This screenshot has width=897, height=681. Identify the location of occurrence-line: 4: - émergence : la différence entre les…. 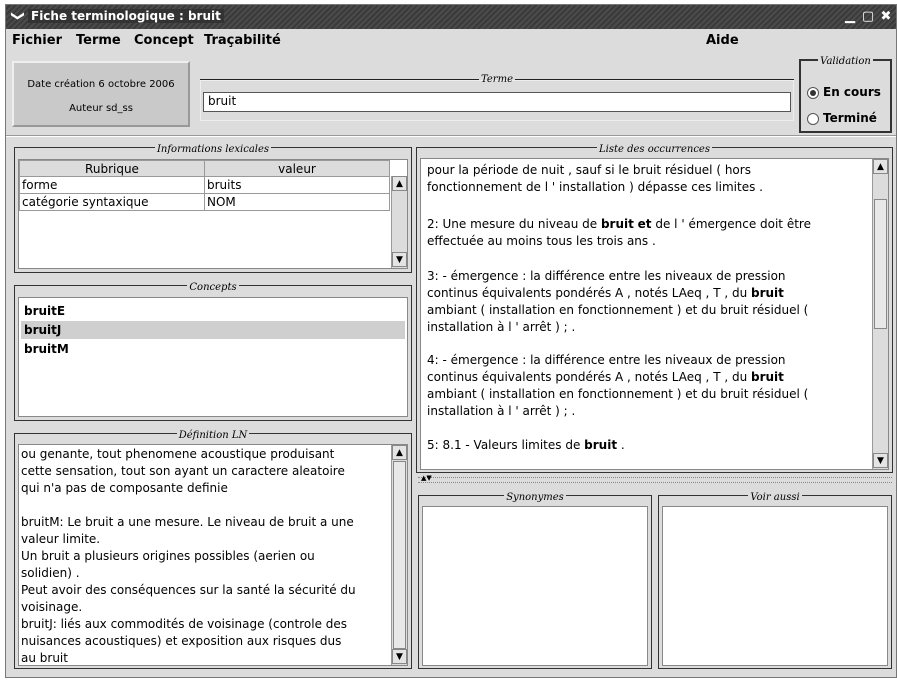
(606, 360).